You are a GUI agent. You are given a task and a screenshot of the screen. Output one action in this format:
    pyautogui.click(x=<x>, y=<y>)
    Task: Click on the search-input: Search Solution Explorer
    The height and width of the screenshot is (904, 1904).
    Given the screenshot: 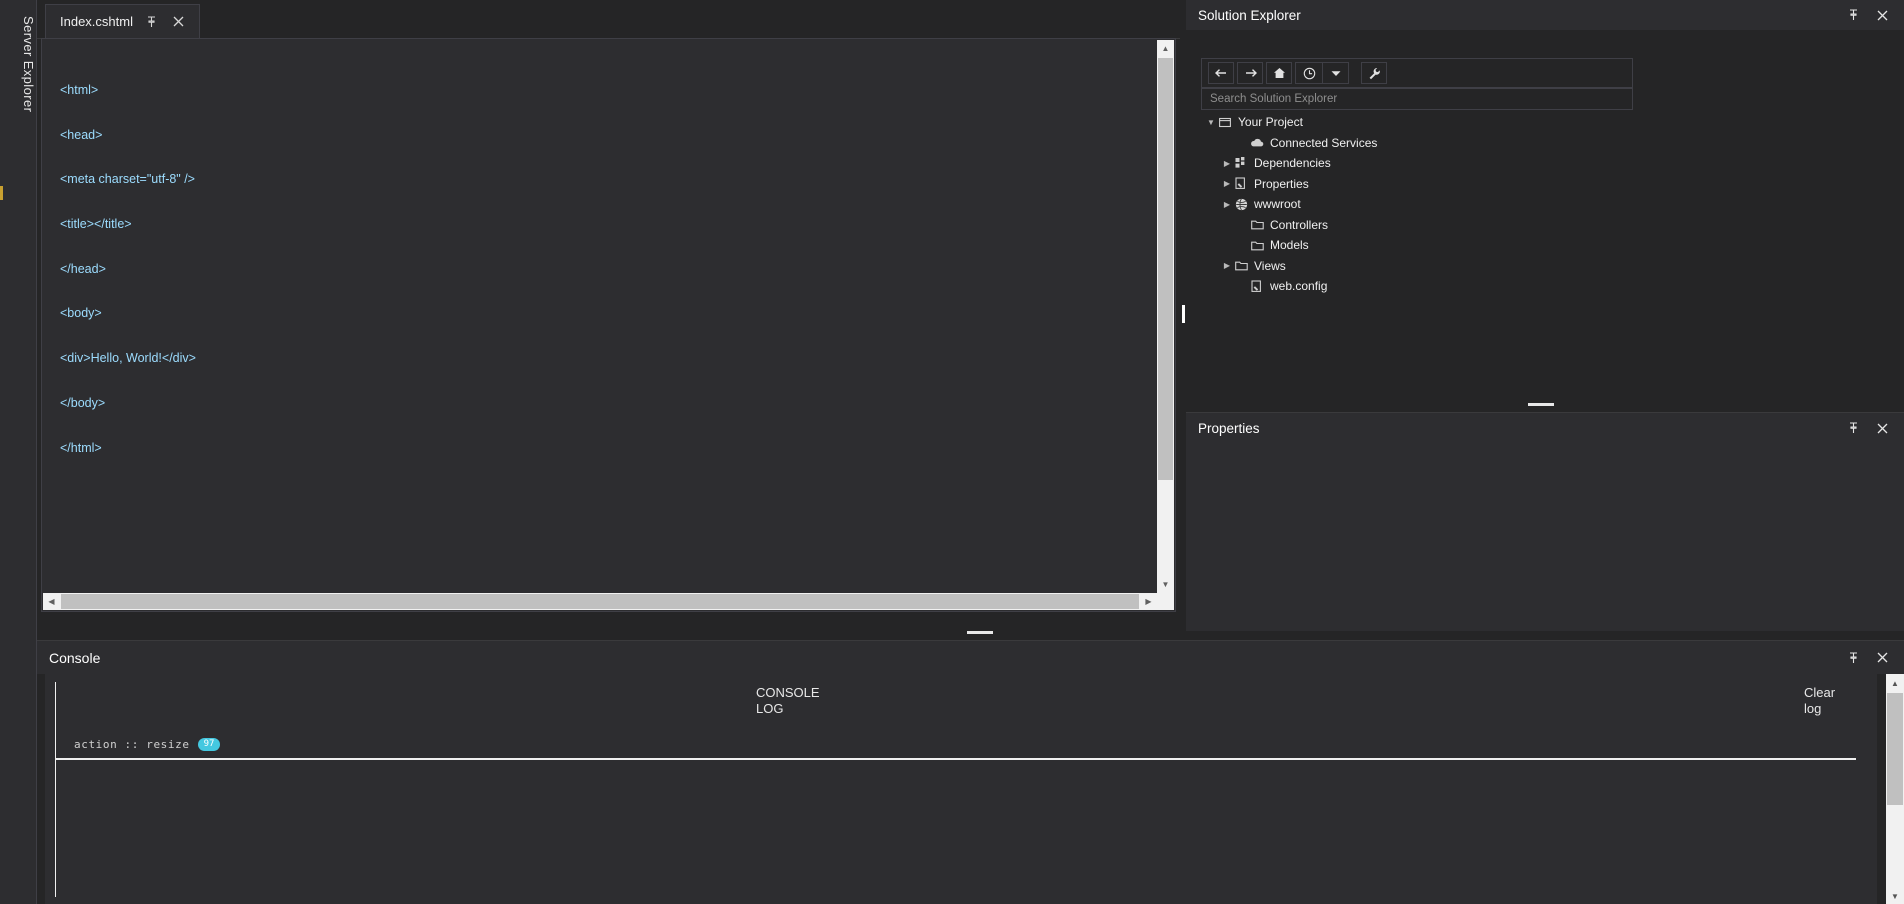 What is the action you would take?
    pyautogui.click(x=1417, y=99)
    